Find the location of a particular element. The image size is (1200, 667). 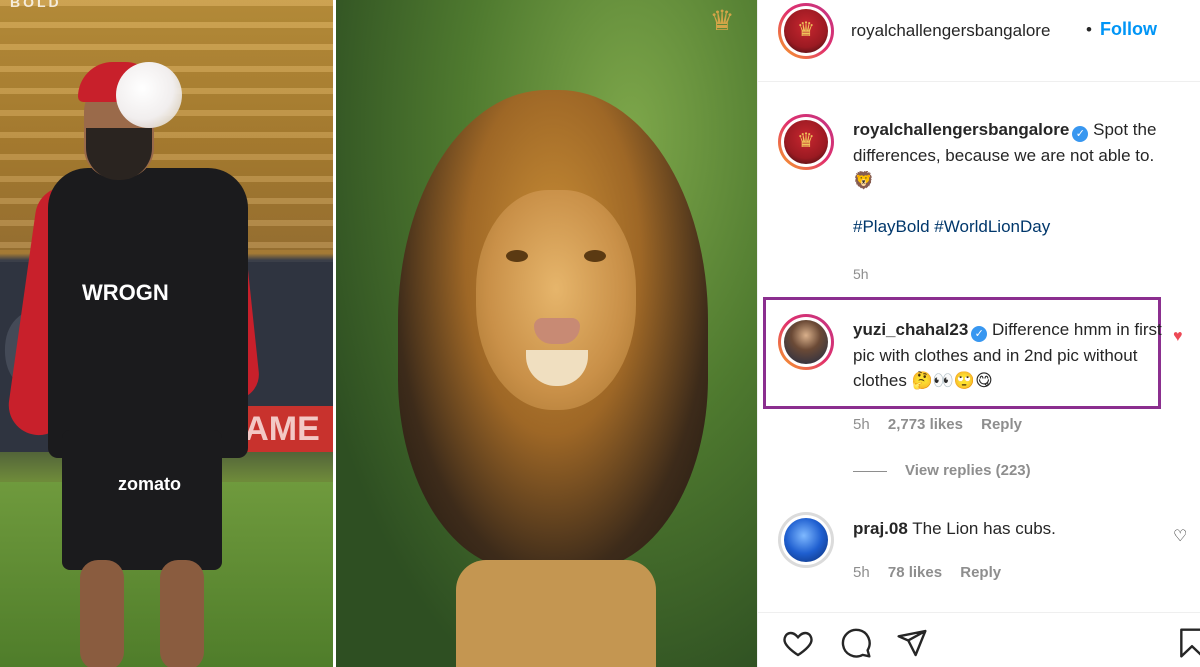

view-replies-button: View replies (223) is located at coordinates (942, 470).